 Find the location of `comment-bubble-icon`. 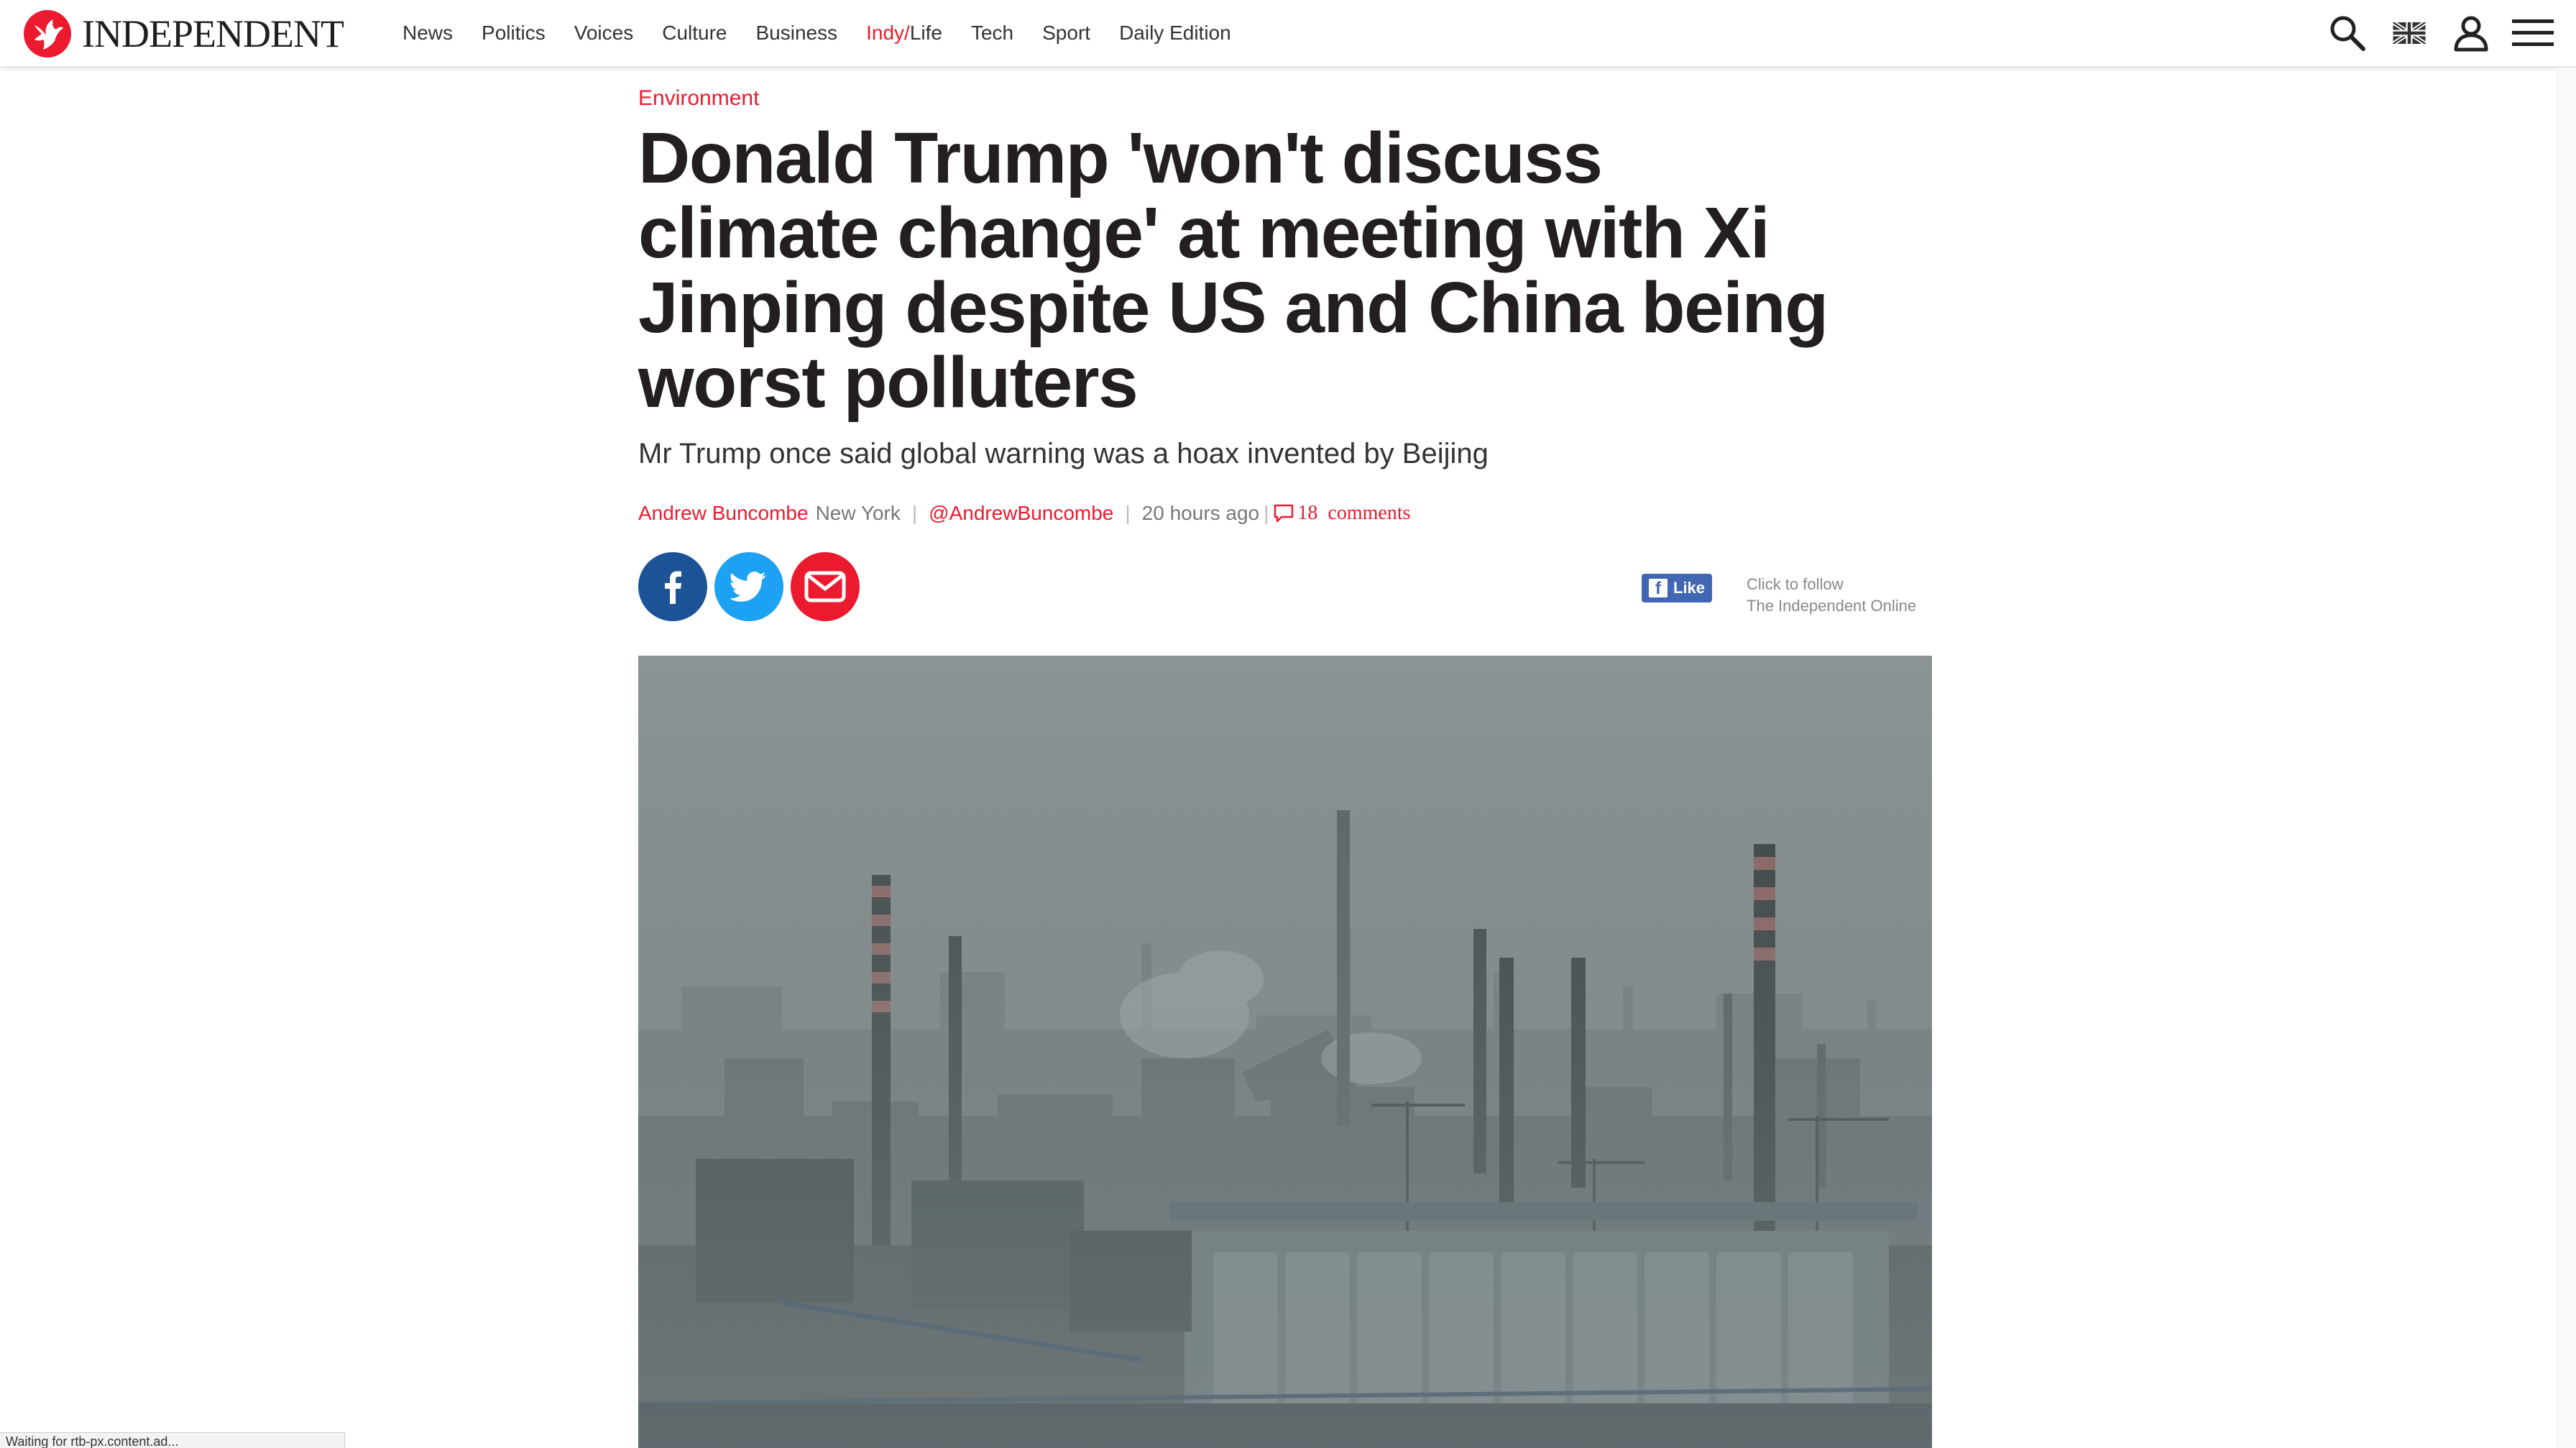

comment-bubble-icon is located at coordinates (1284, 513).